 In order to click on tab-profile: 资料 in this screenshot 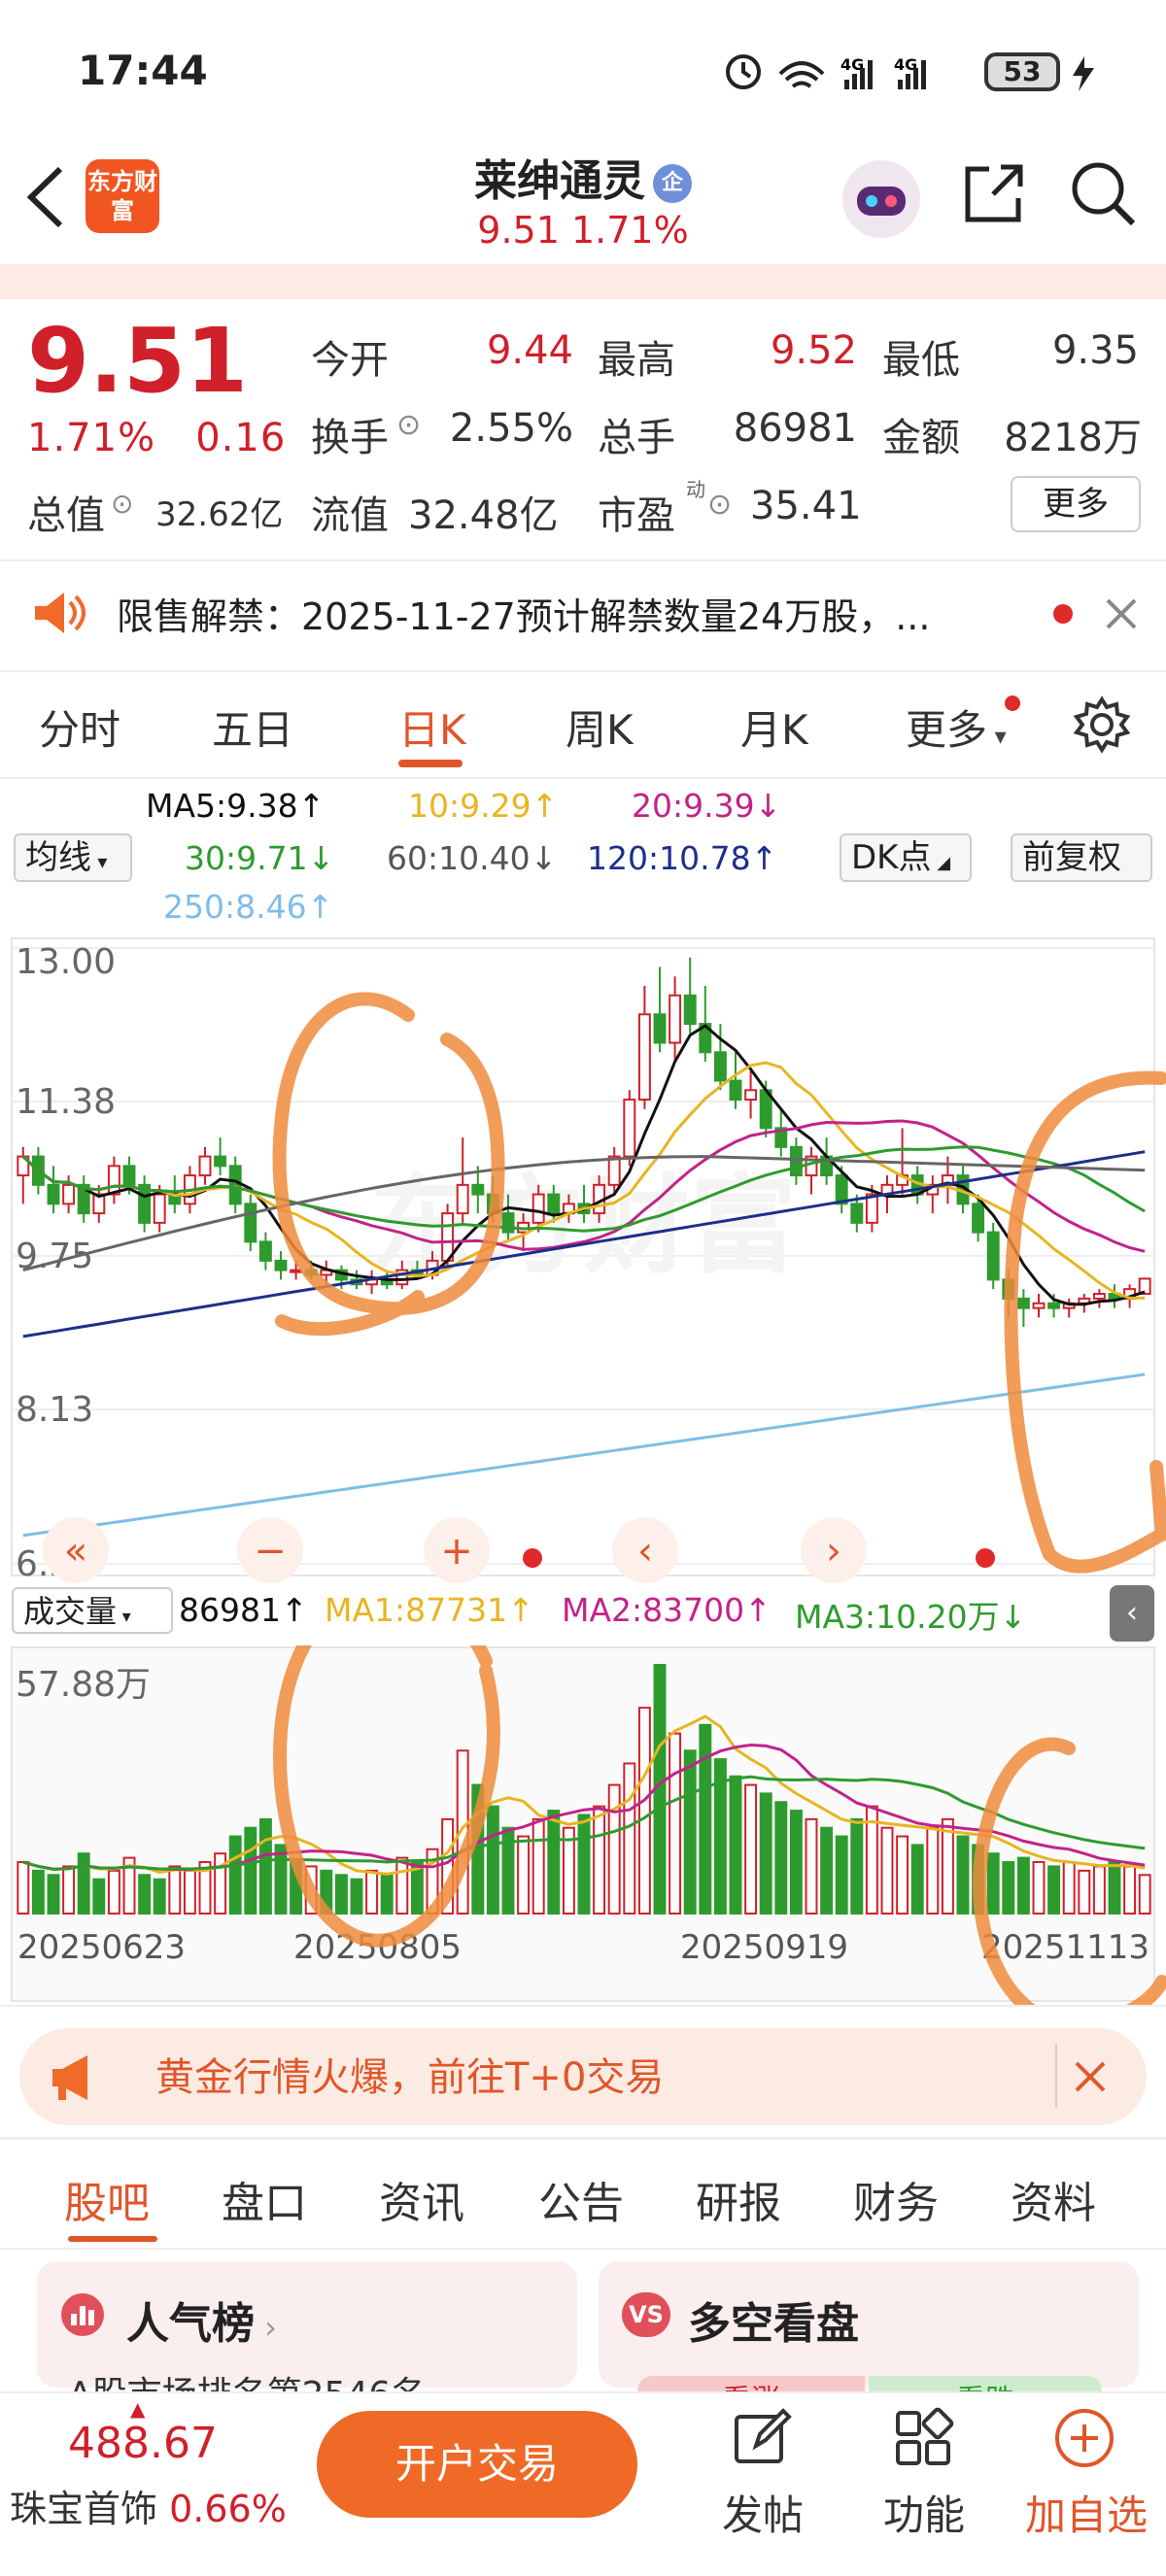, I will do `click(1053, 2199)`.